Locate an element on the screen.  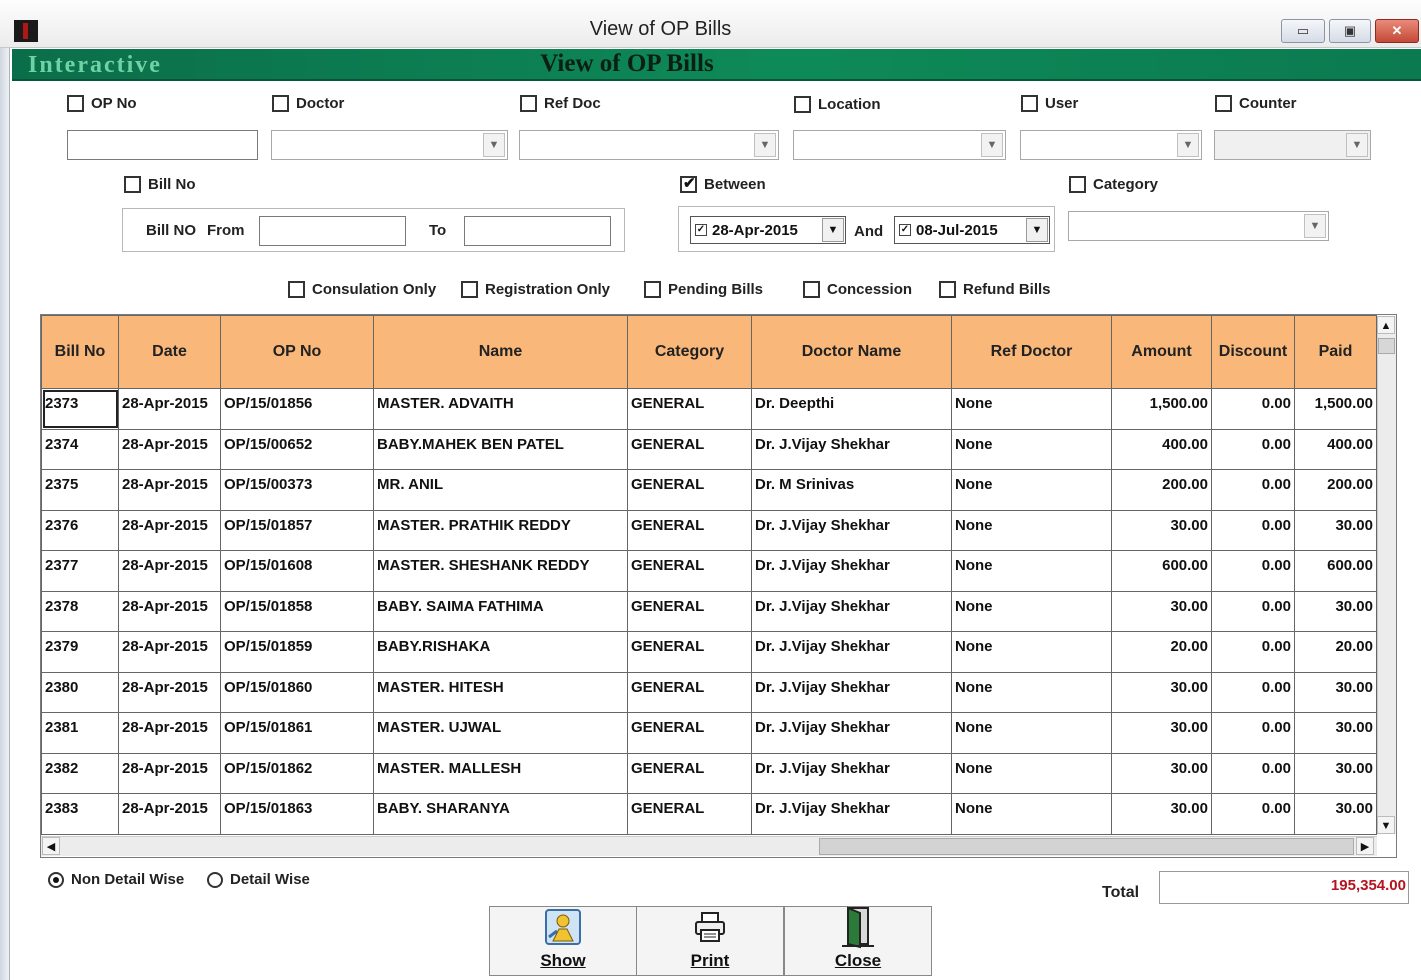
pending-bills-box is located at coordinates (652, 289).